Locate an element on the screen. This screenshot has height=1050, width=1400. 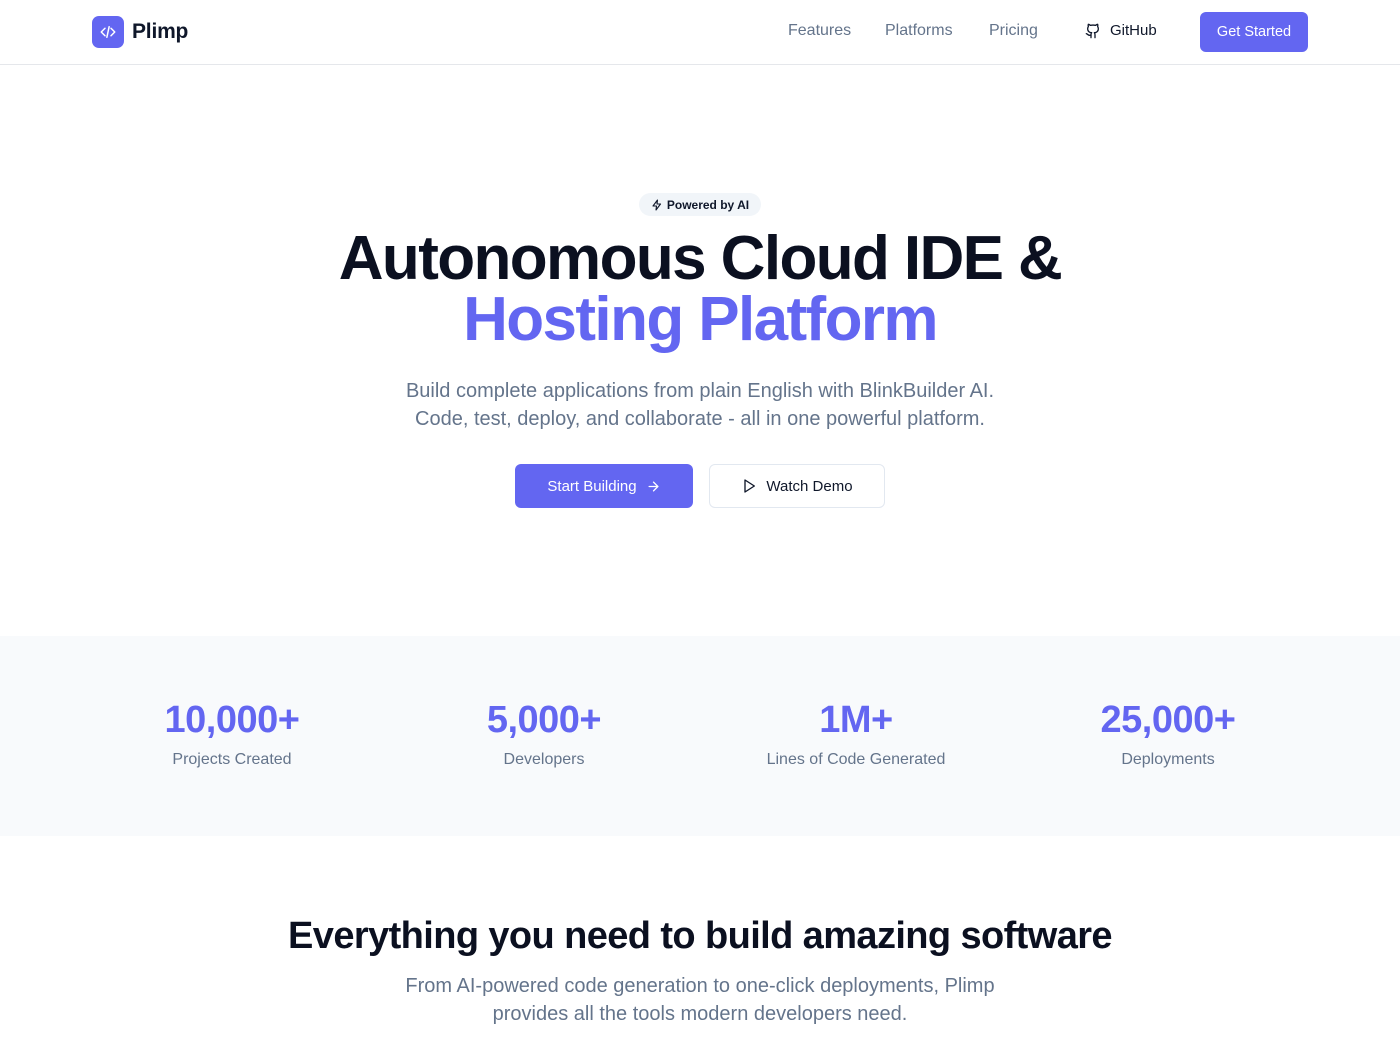
stat-value: 5,000+ is located at coordinates (544, 720).